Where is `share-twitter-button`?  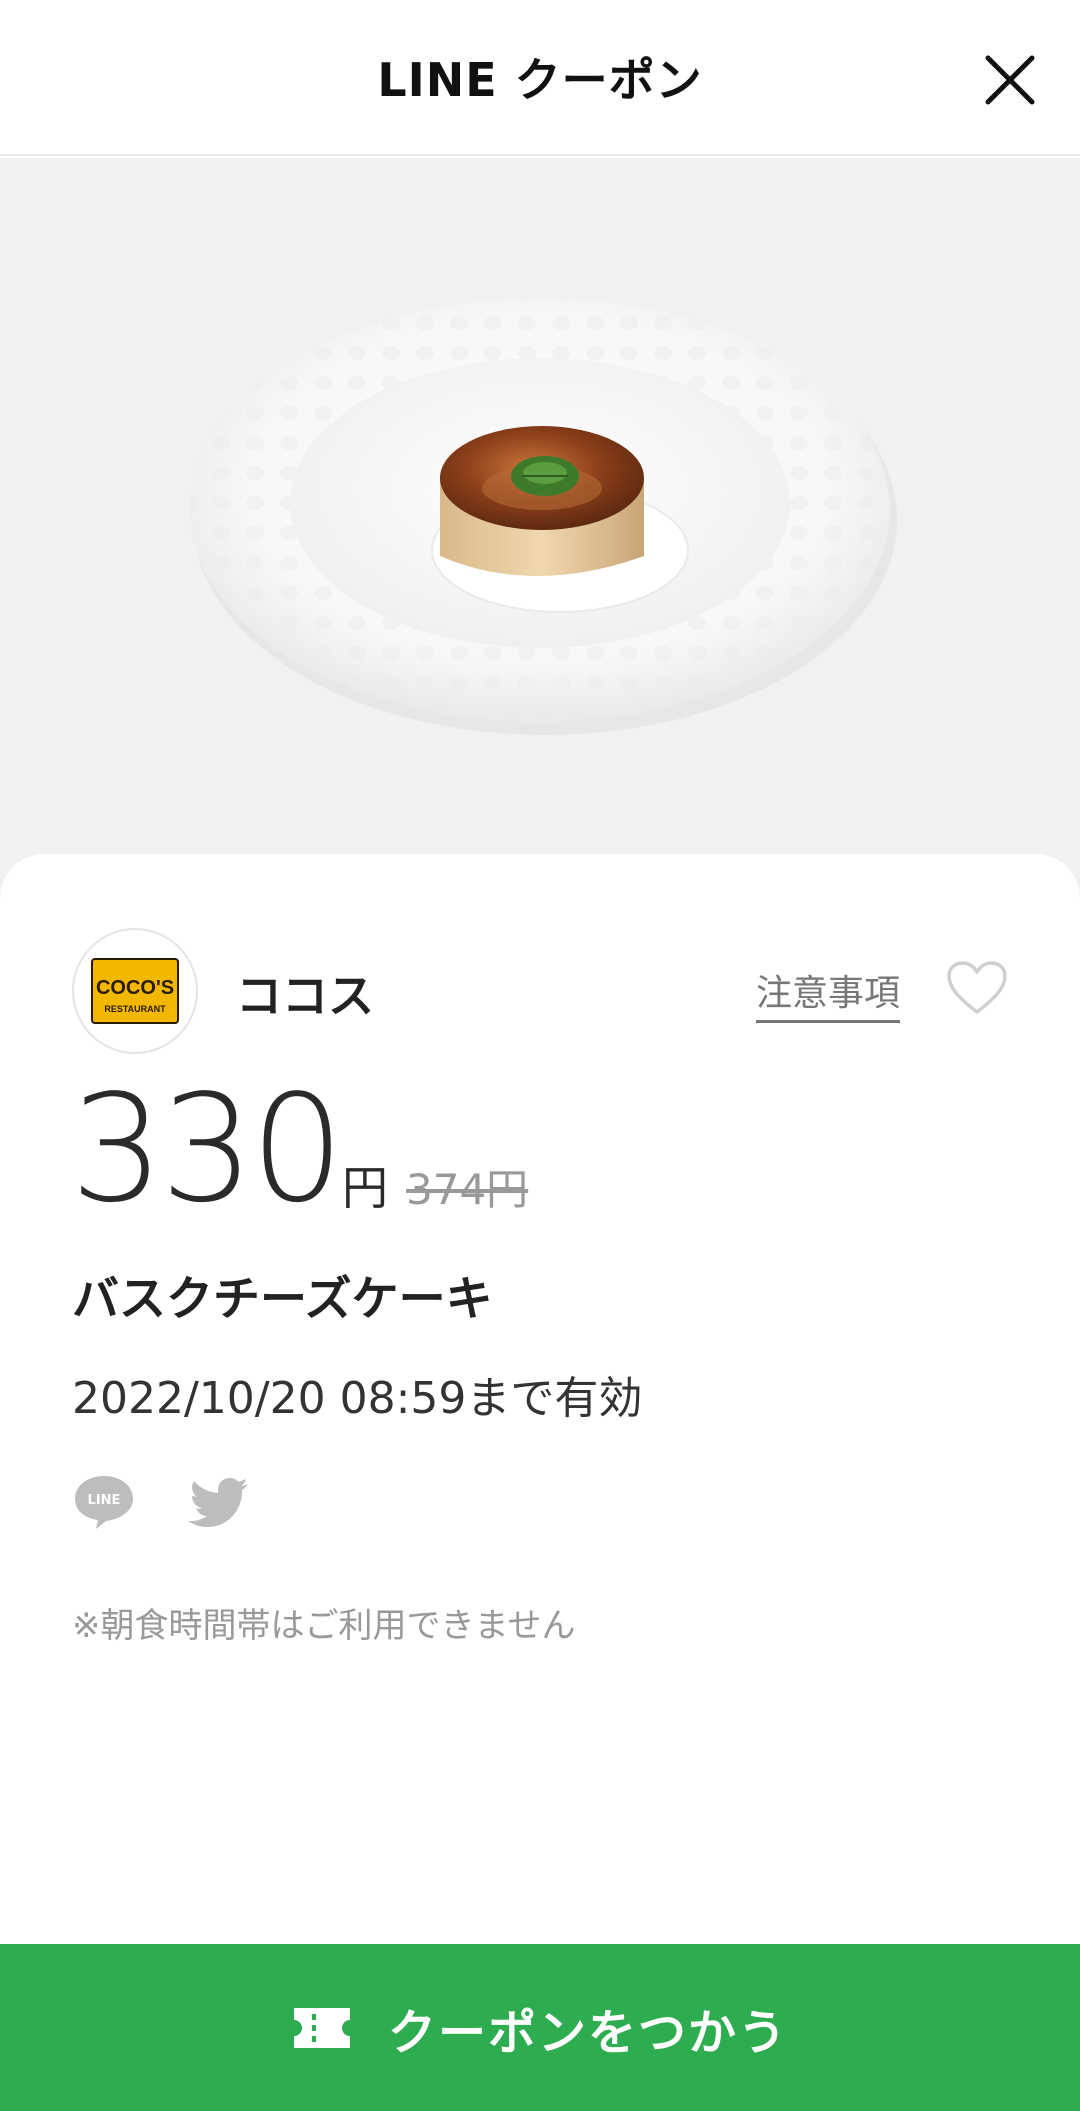 share-twitter-button is located at coordinates (220, 1502).